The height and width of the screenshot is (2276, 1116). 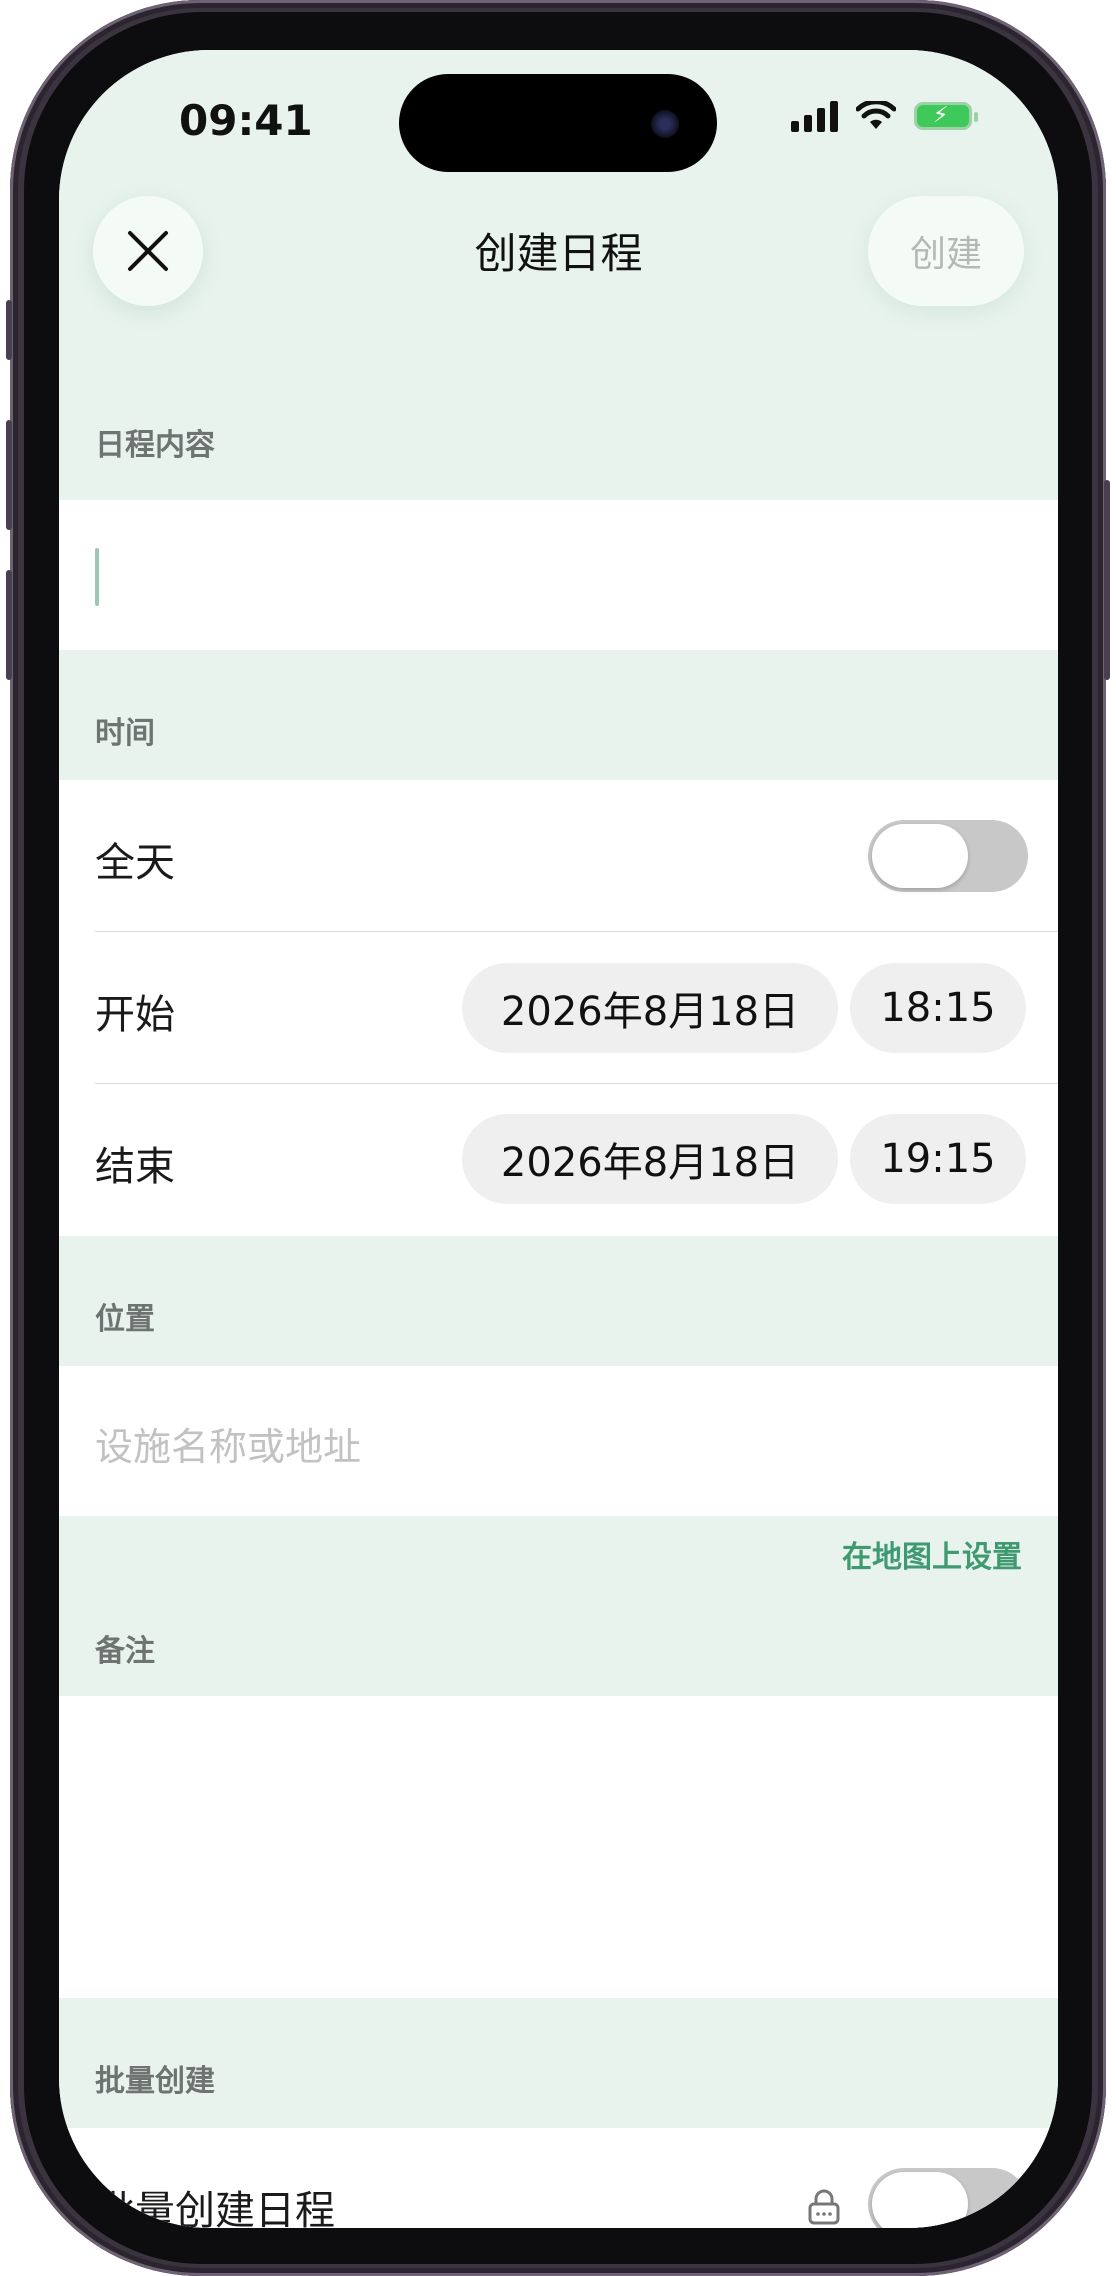 I want to click on volume-up-button, so click(x=9, y=475).